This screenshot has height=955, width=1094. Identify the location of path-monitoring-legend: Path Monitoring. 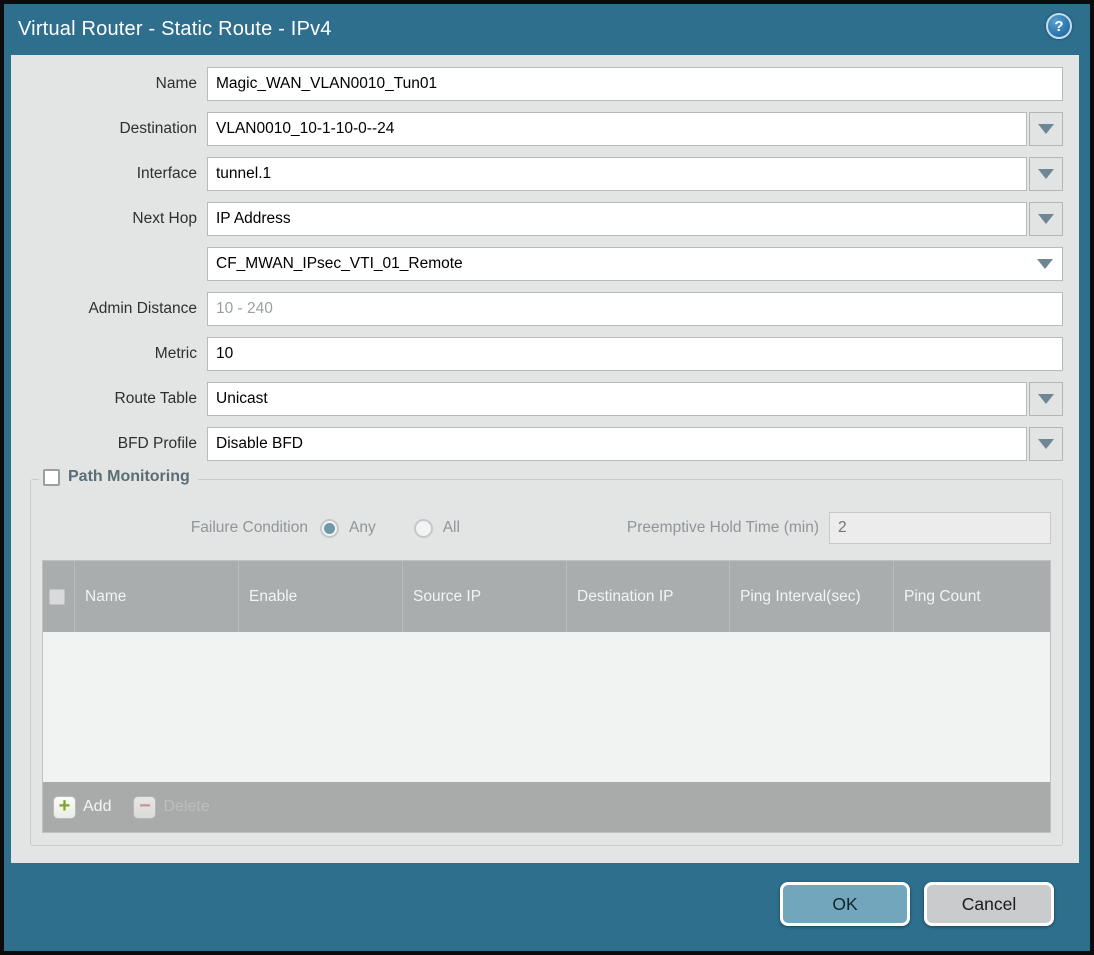
(118, 477).